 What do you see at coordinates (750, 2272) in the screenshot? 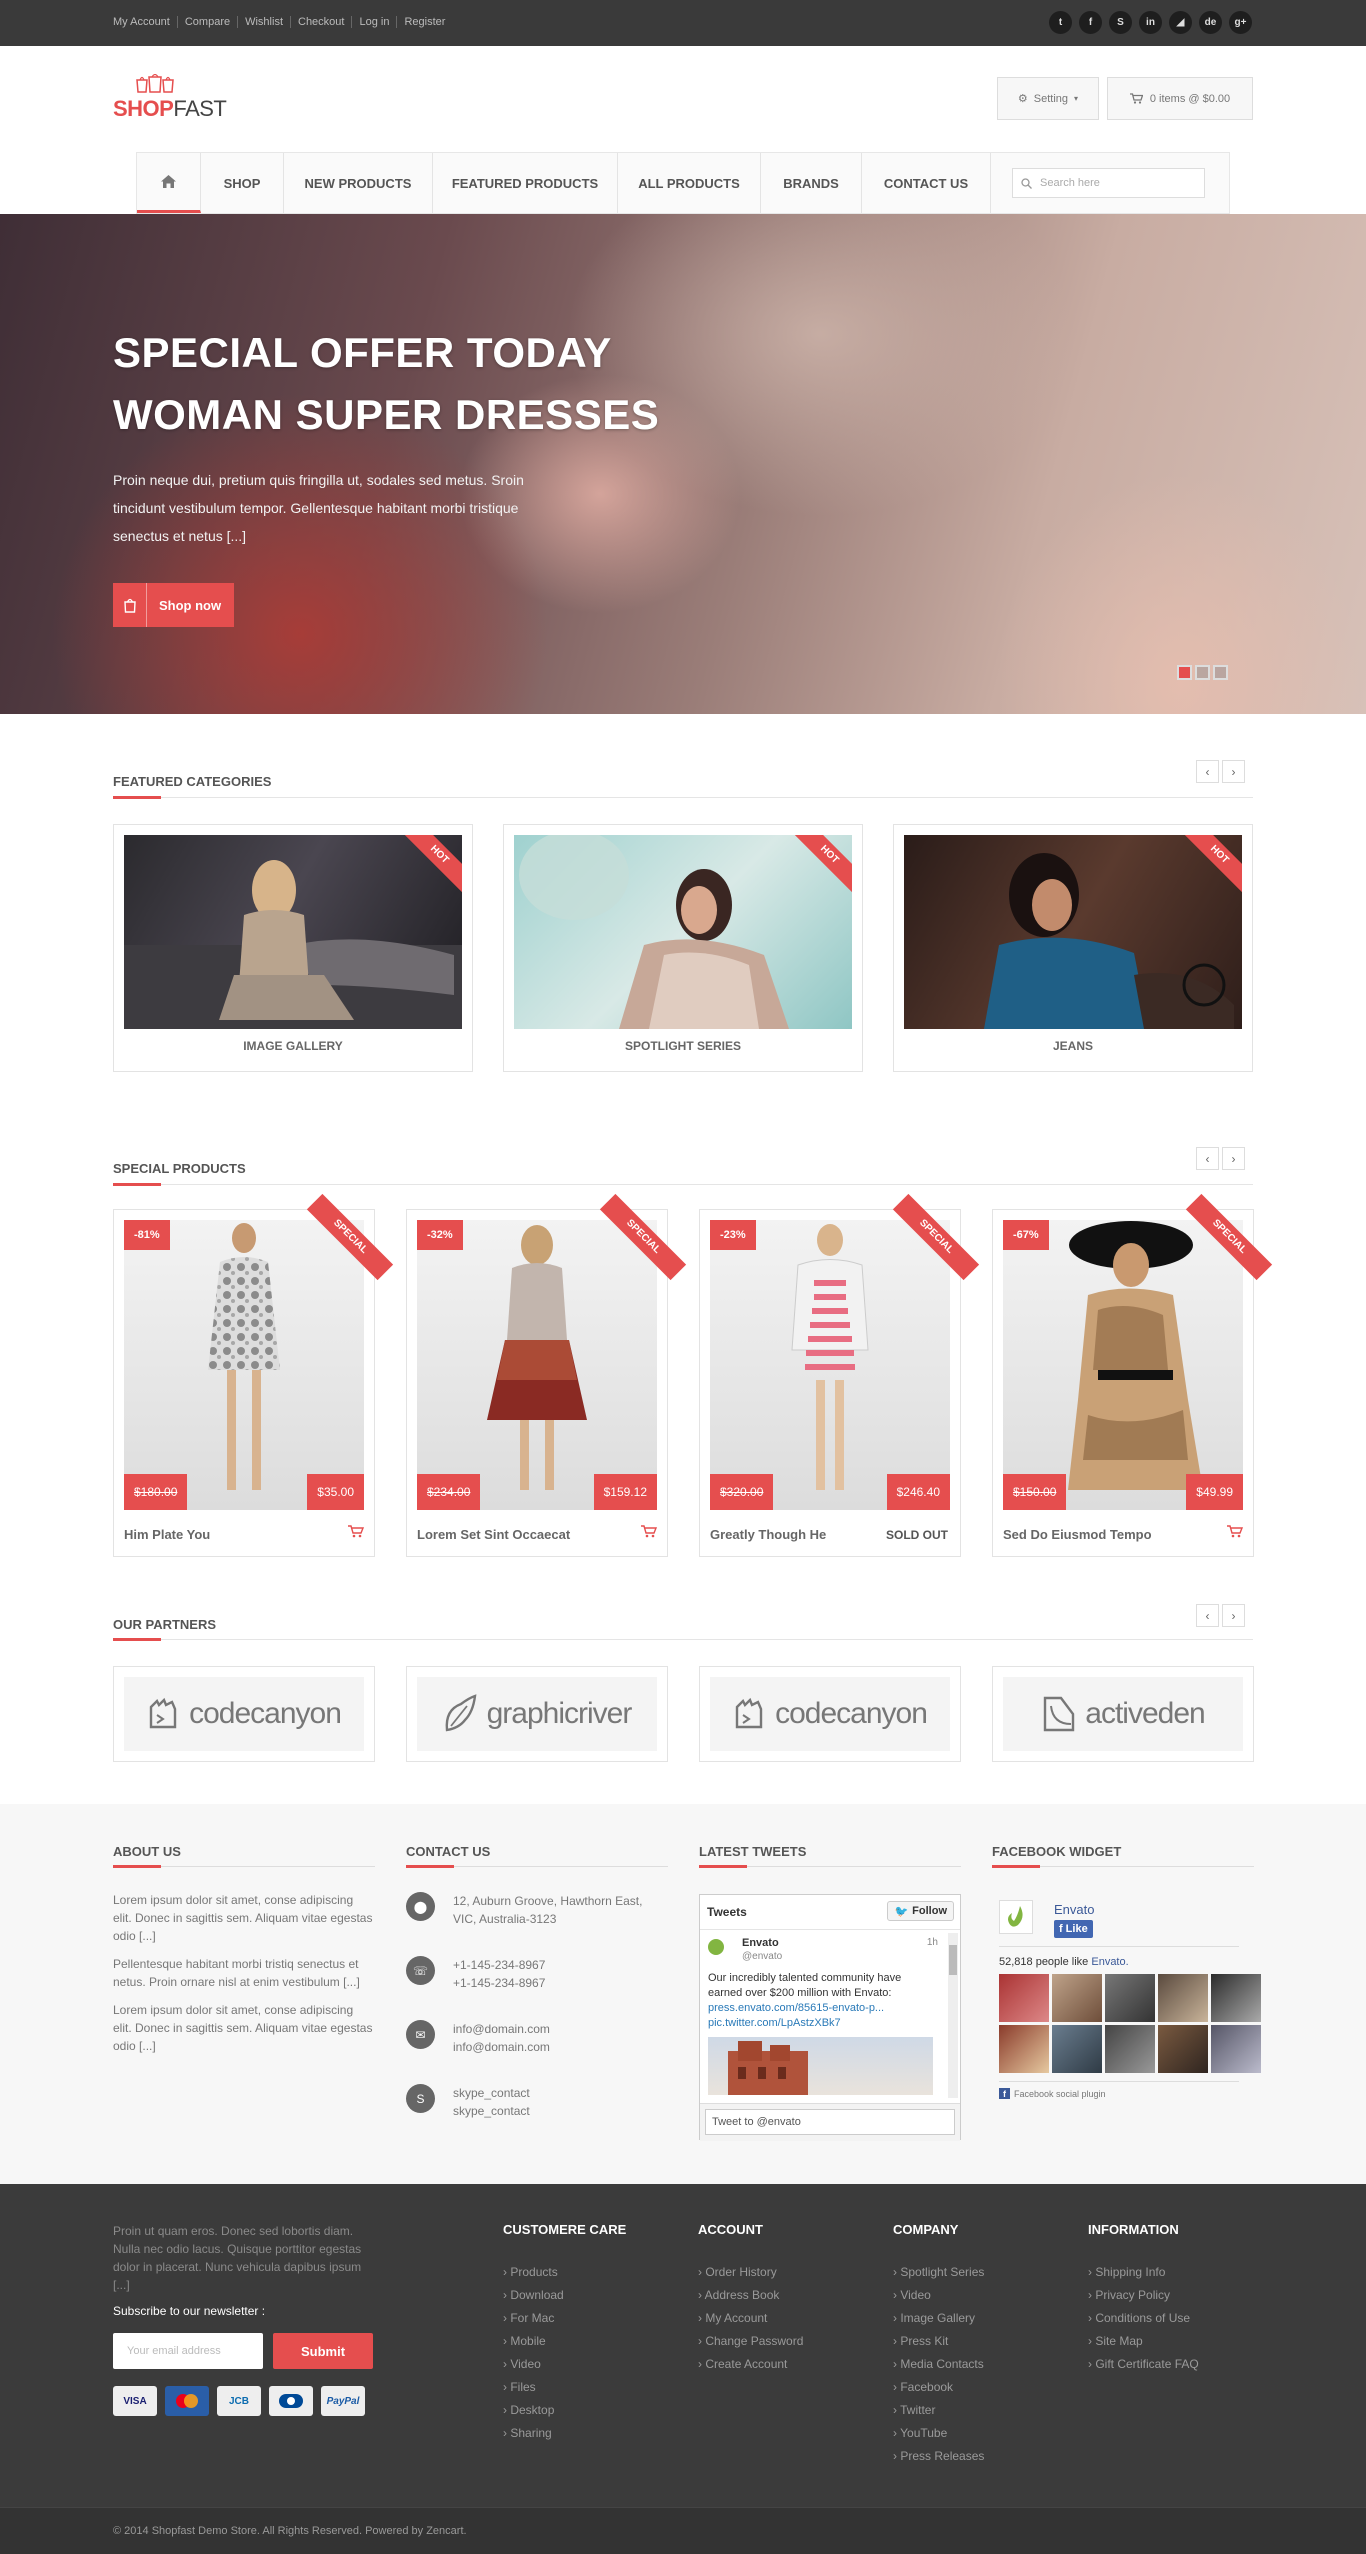
I see `footer-link: › Order History` at bounding box center [750, 2272].